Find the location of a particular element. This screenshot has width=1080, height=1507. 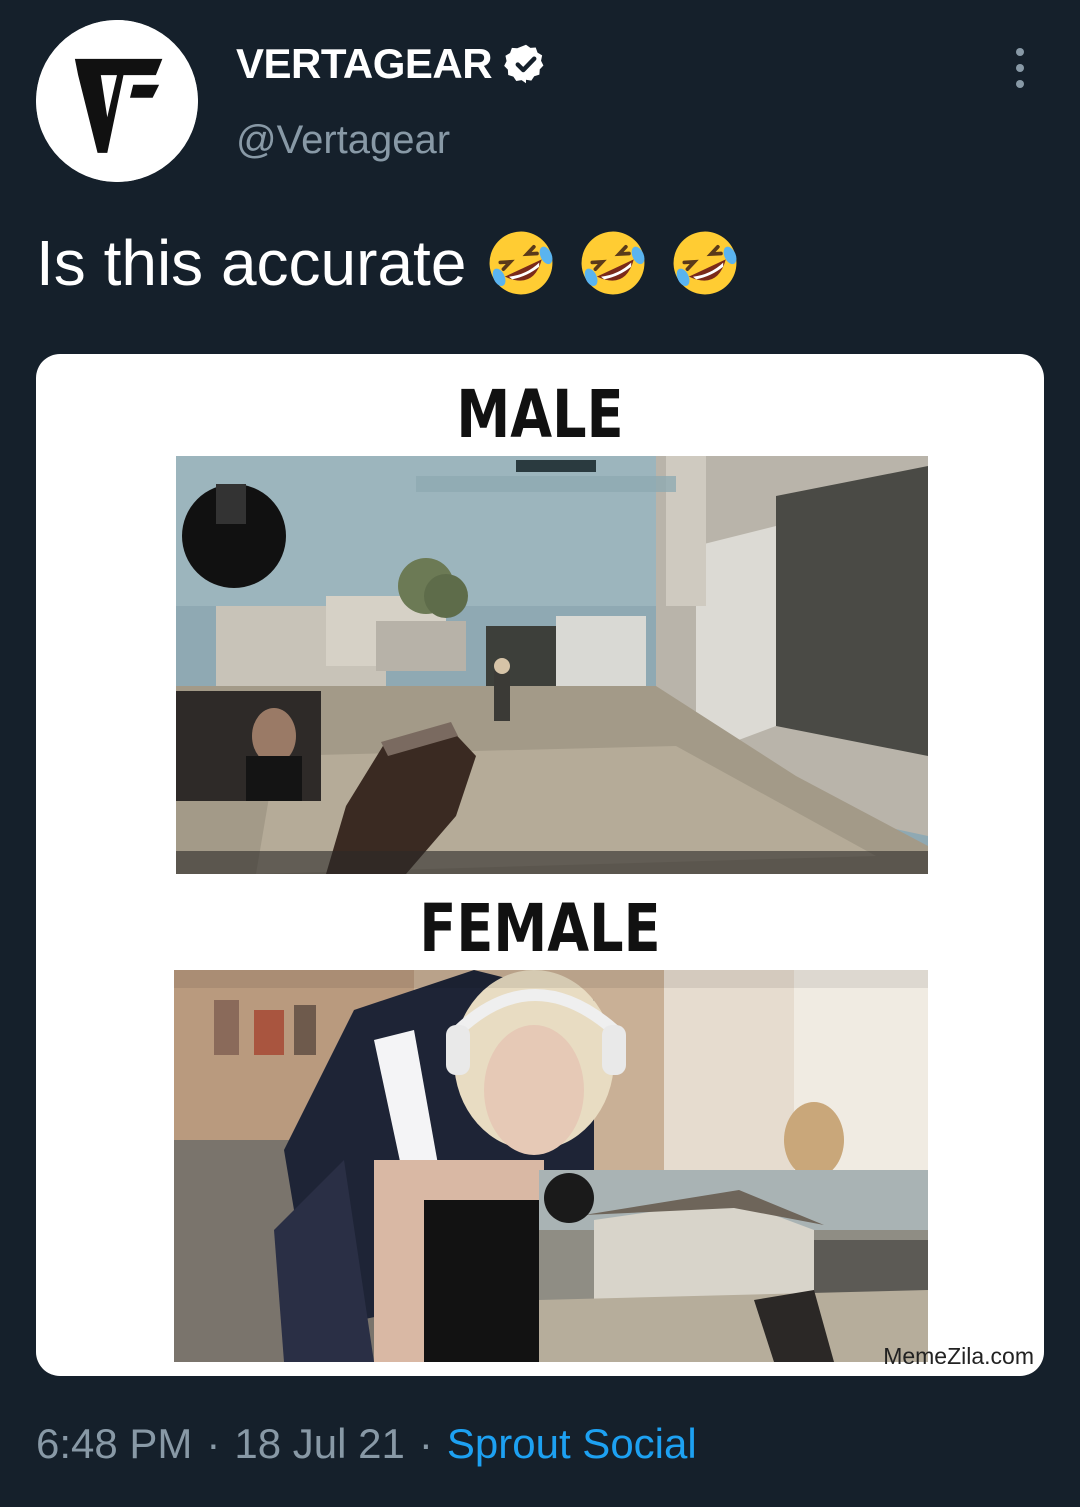

tweet-text: Is this accurate is located at coordinates (398, 263).